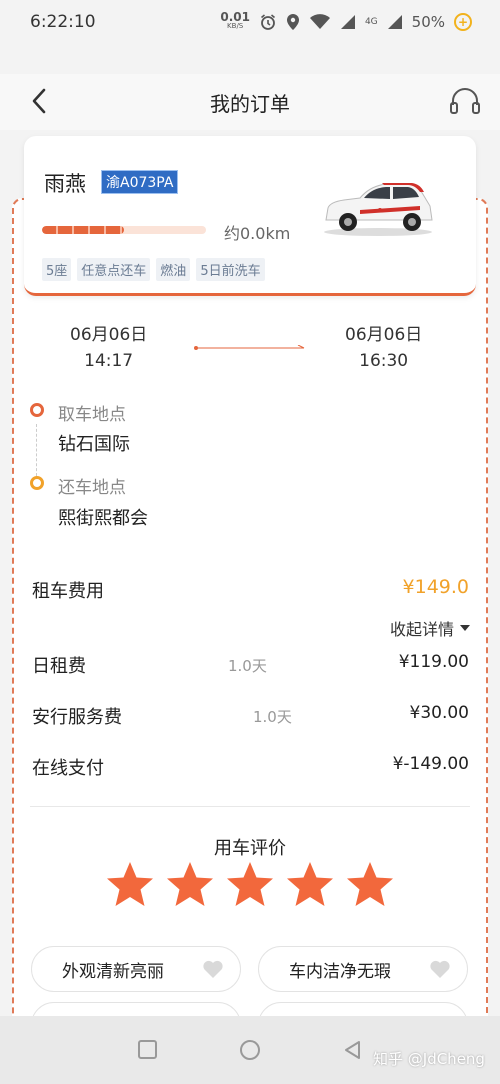 The image size is (500, 1084). I want to click on pickup-location-label: 取车地点, so click(92, 415).